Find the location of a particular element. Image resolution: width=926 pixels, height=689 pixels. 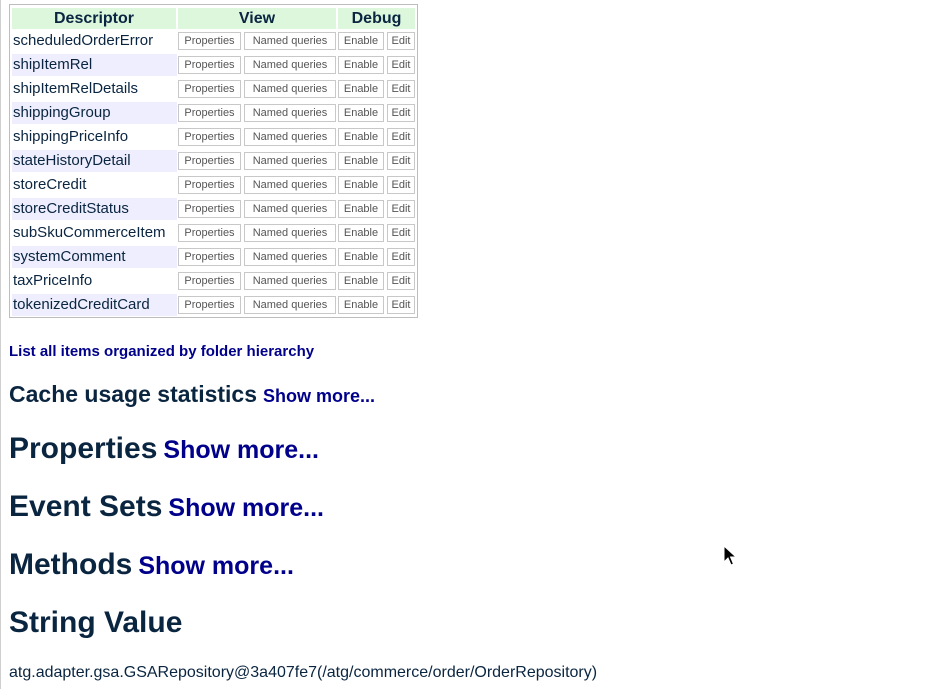

descriptor-name: shipItemRel is located at coordinates (94, 65).